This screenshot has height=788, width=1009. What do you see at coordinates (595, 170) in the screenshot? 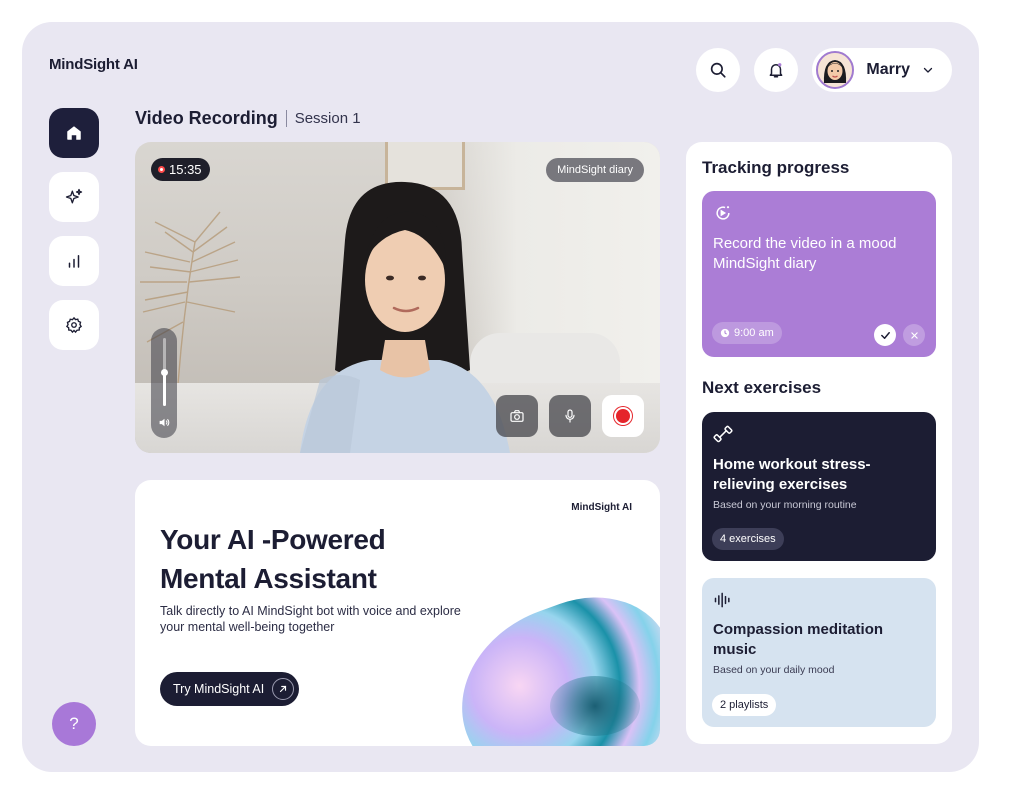
I see `diary-badge: MindSight diary` at bounding box center [595, 170].